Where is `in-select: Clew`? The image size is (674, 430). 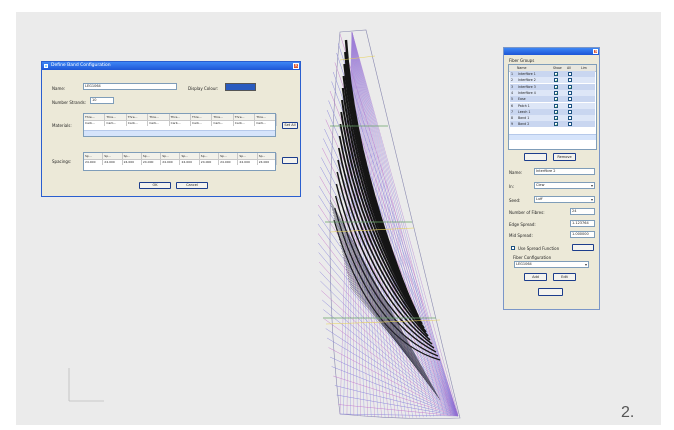 in-select: Clew is located at coordinates (564, 185).